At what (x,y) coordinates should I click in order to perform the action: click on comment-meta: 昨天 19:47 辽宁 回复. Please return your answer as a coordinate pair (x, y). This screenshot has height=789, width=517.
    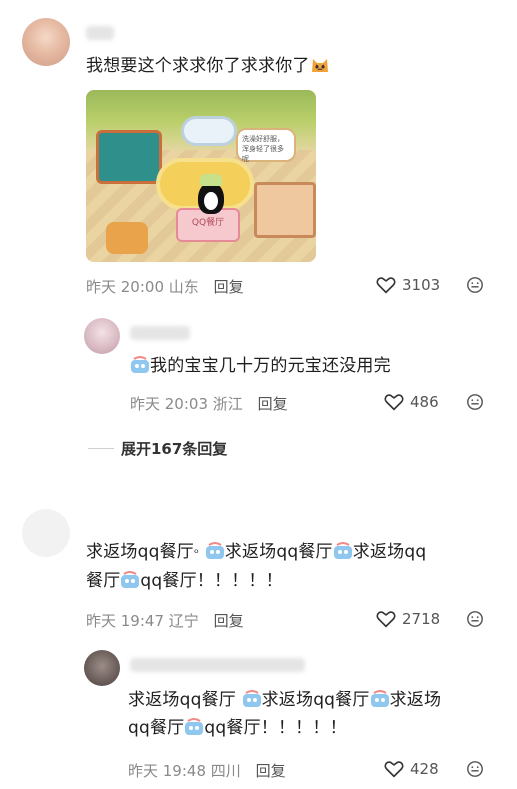
    Looking at the image, I should click on (165, 620).